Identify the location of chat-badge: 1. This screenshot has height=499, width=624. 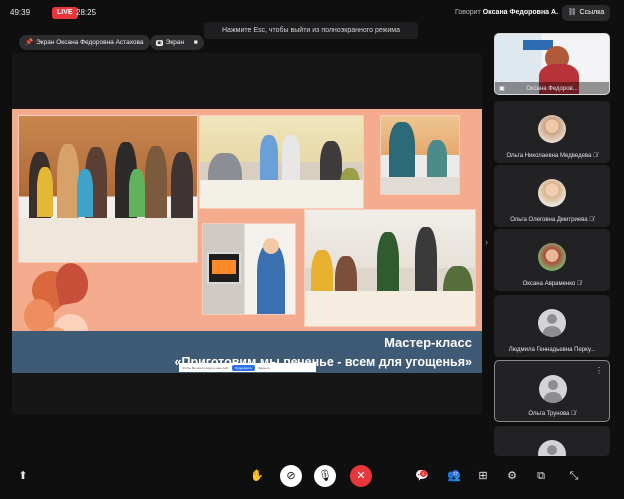
(423, 473).